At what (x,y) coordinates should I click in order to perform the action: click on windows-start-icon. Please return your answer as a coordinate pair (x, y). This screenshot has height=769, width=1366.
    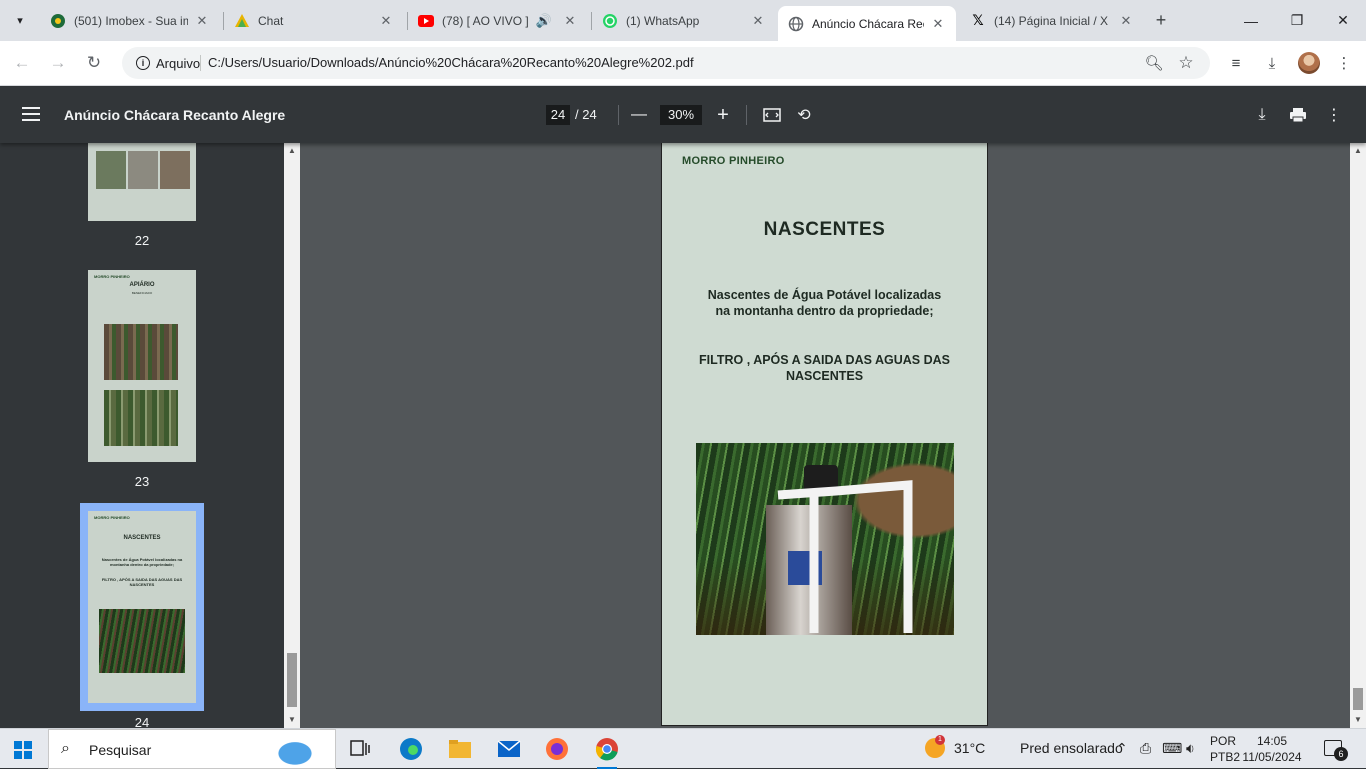
    Looking at the image, I should click on (23, 750).